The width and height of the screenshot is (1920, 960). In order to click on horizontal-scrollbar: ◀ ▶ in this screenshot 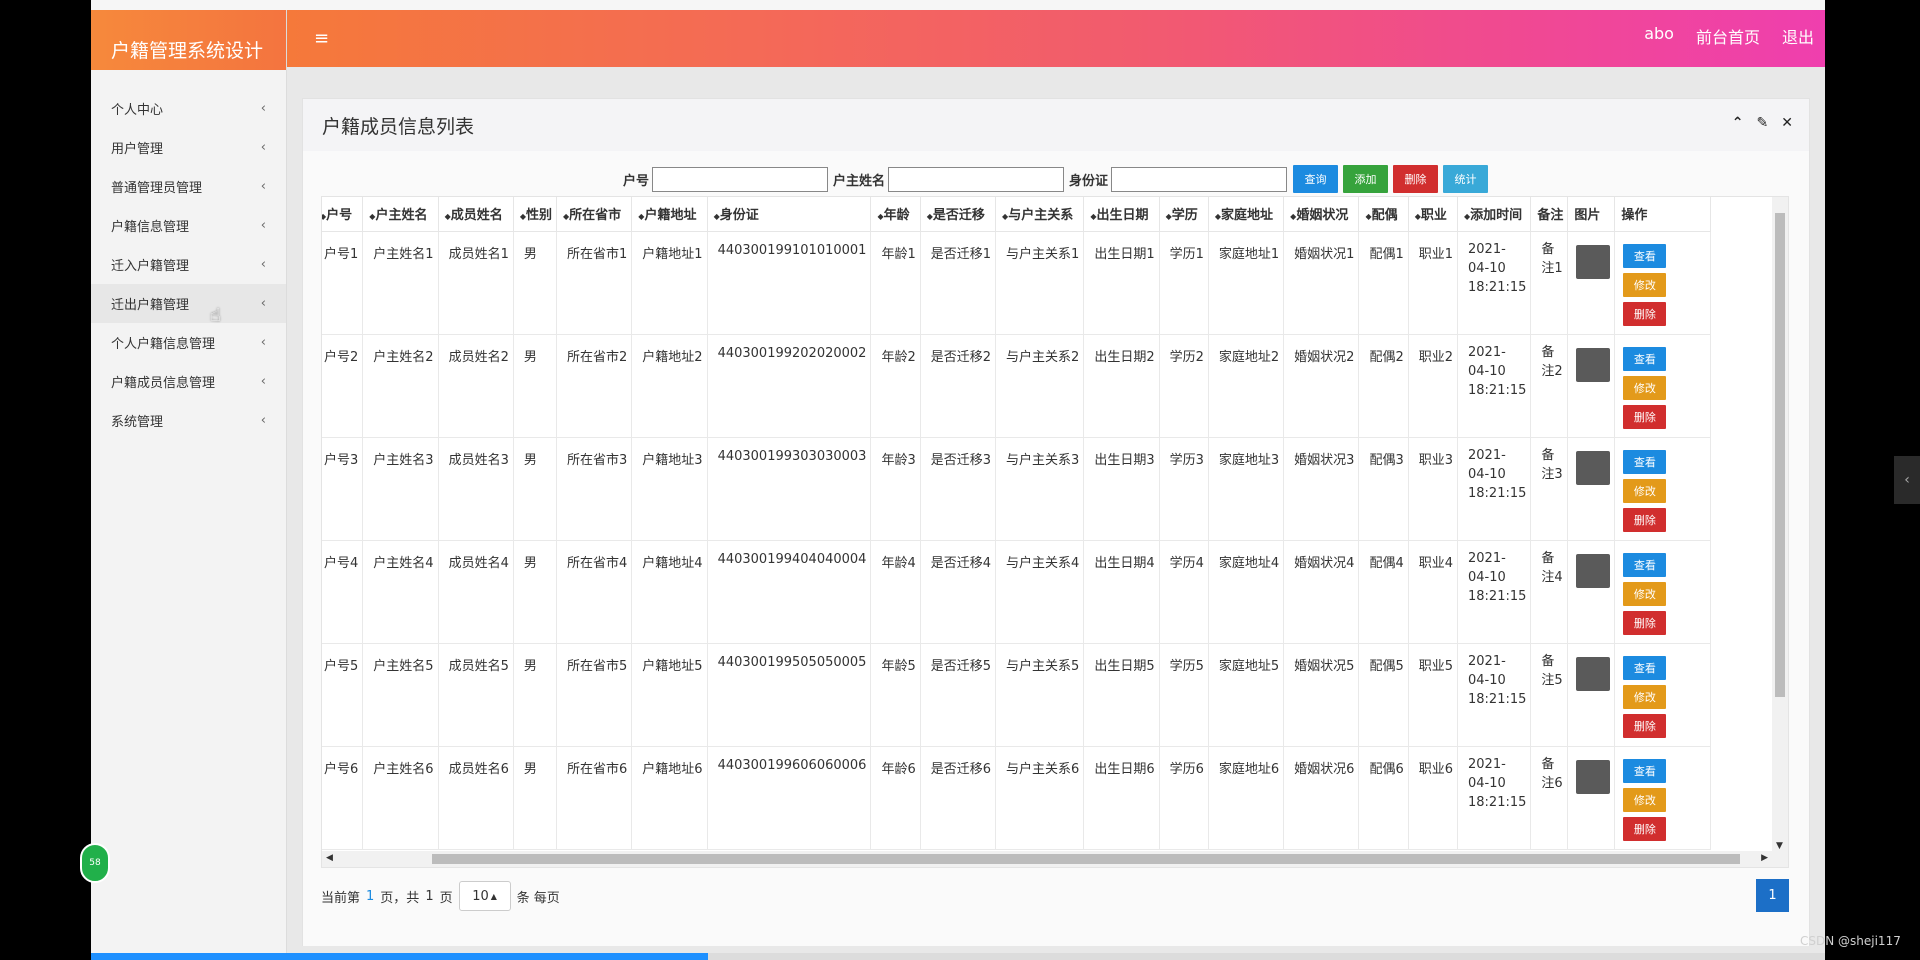, I will do `click(1055, 859)`.